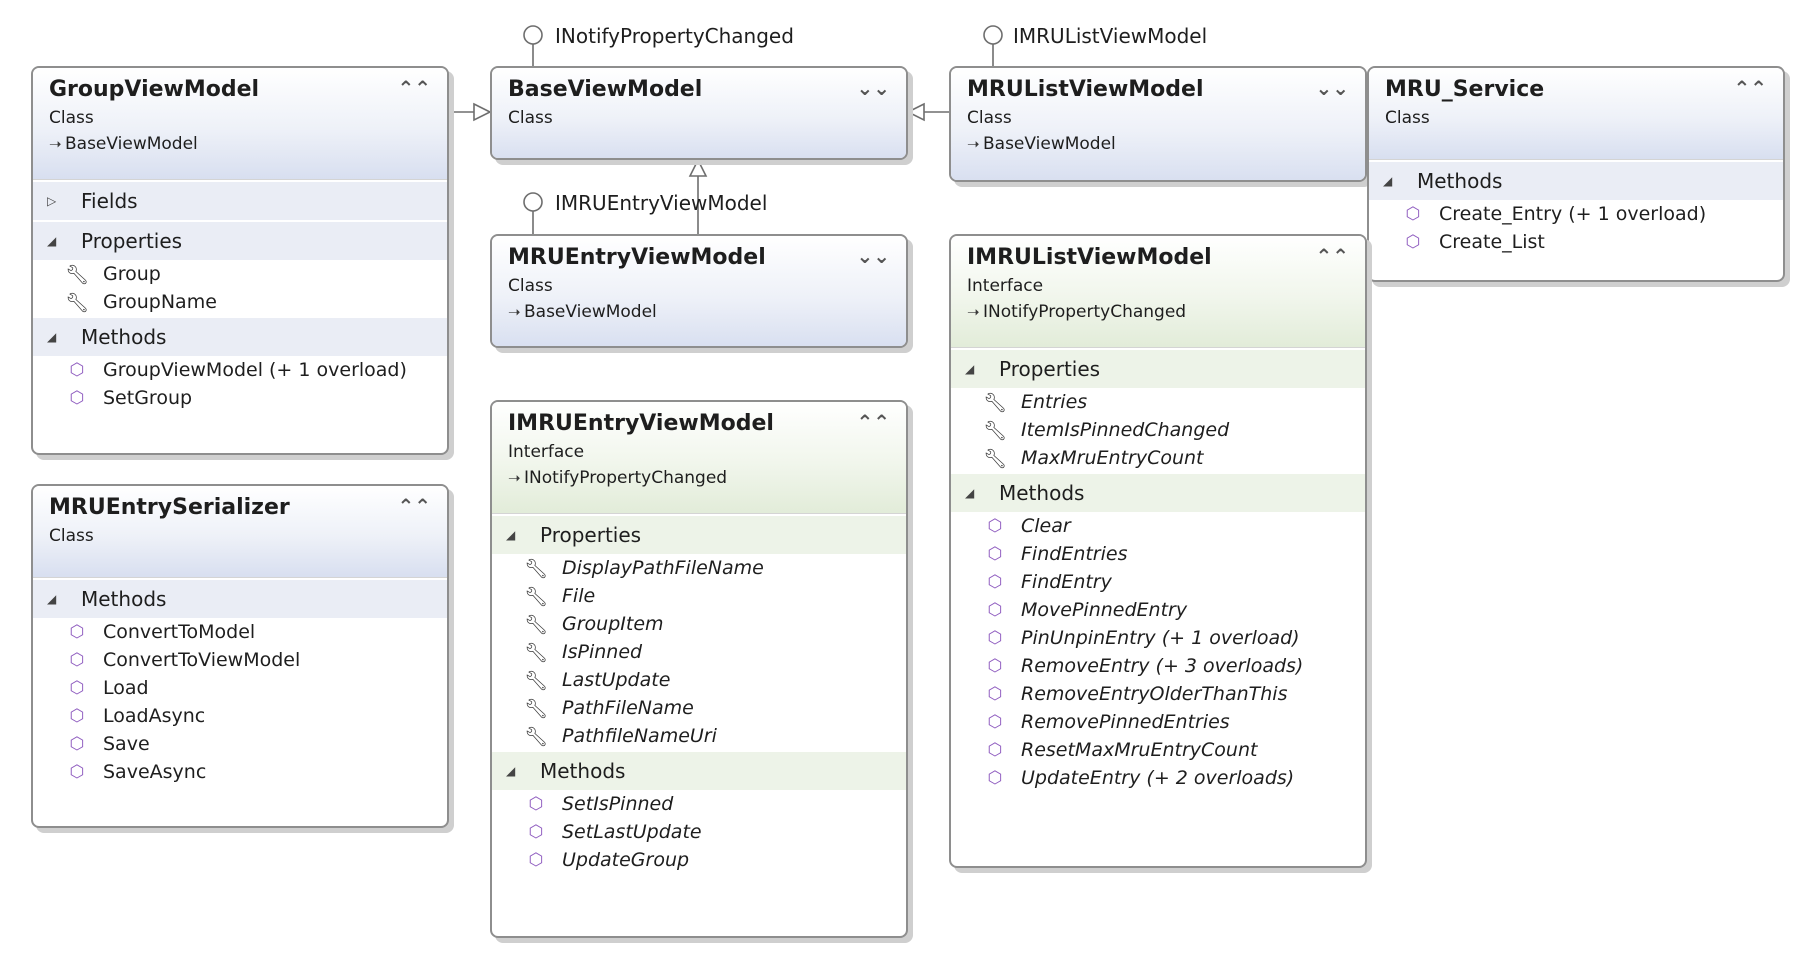 The height and width of the screenshot is (955, 1800). What do you see at coordinates (240, 201) in the screenshot?
I see `section-fields: ▷ Fields` at bounding box center [240, 201].